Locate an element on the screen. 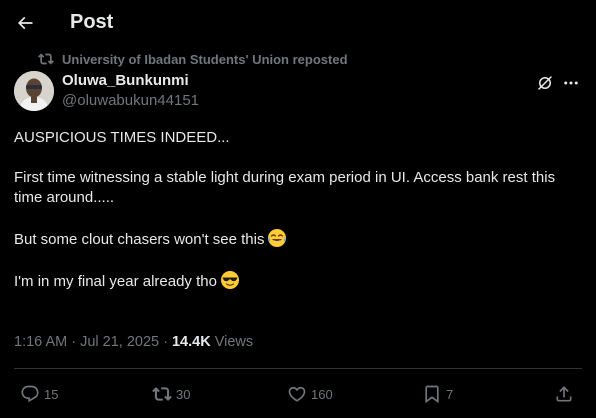 Image resolution: width=596 pixels, height=418 pixels. repost-button: 30 is located at coordinates (171, 394).